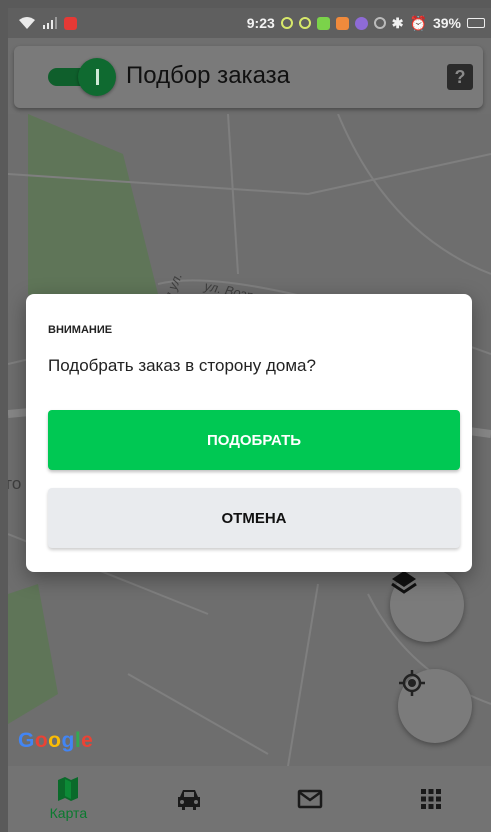 This screenshot has width=491, height=832. Describe the element at coordinates (87, 740) in the screenshot. I see `google-letter: e` at that location.